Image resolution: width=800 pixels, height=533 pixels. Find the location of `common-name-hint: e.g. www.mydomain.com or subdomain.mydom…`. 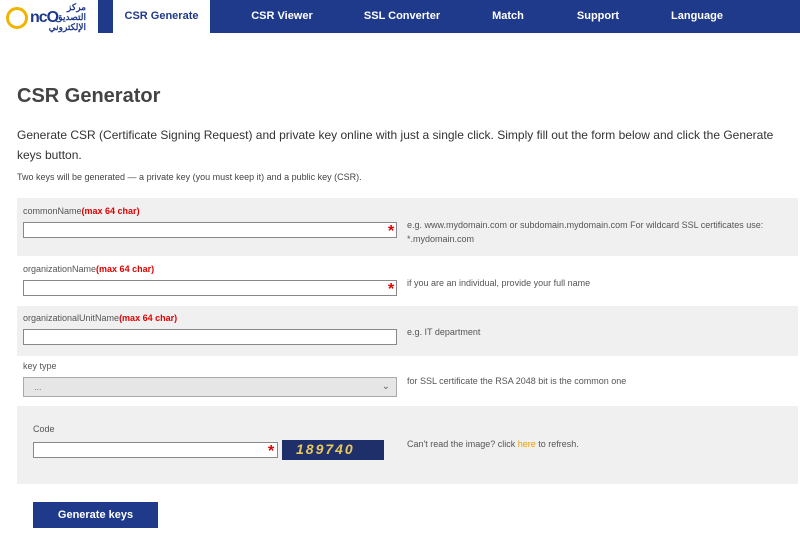

common-name-hint: e.g. www.mydomain.com or subdomain.mydom… is located at coordinates (585, 232).